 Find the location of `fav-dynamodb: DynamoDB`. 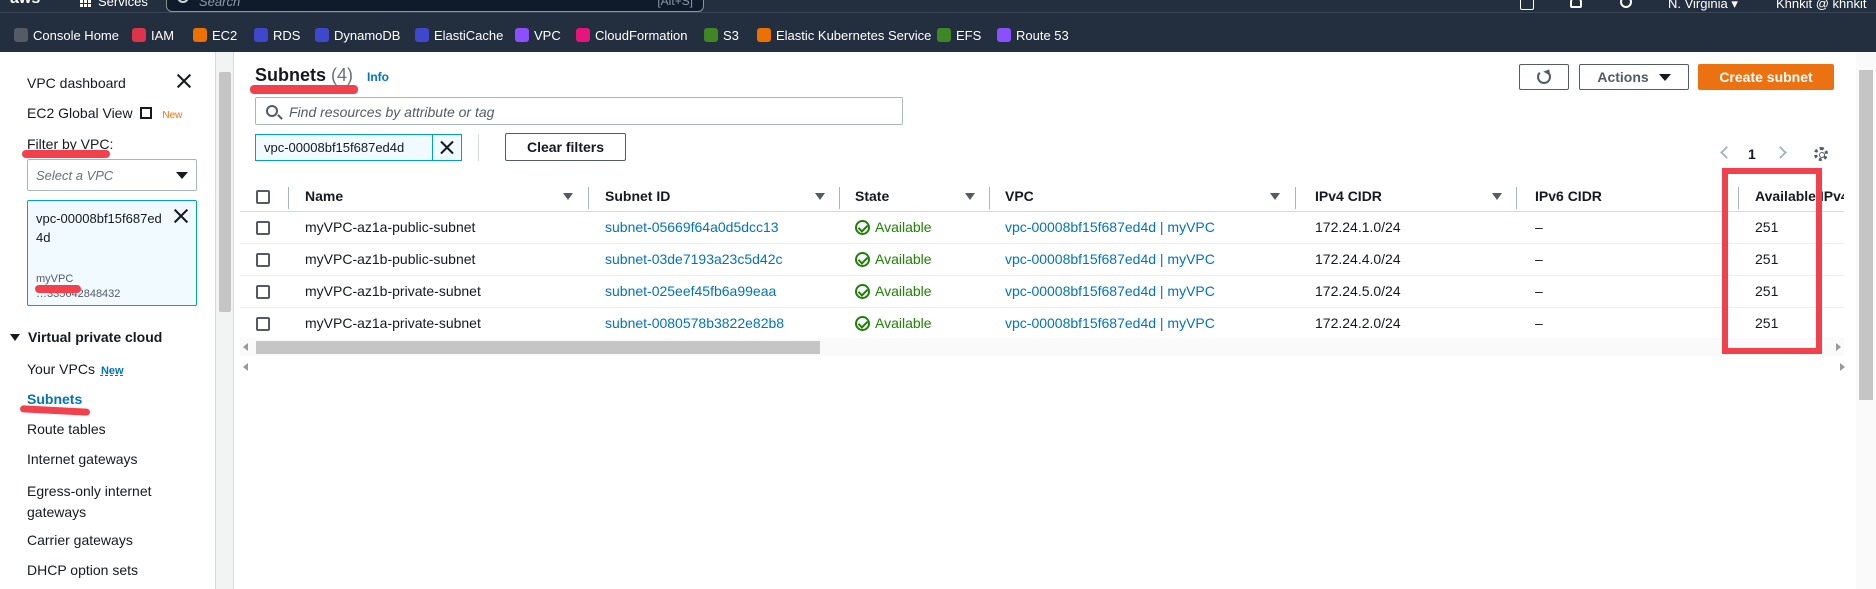

fav-dynamodb: DynamoDB is located at coordinates (357, 35).